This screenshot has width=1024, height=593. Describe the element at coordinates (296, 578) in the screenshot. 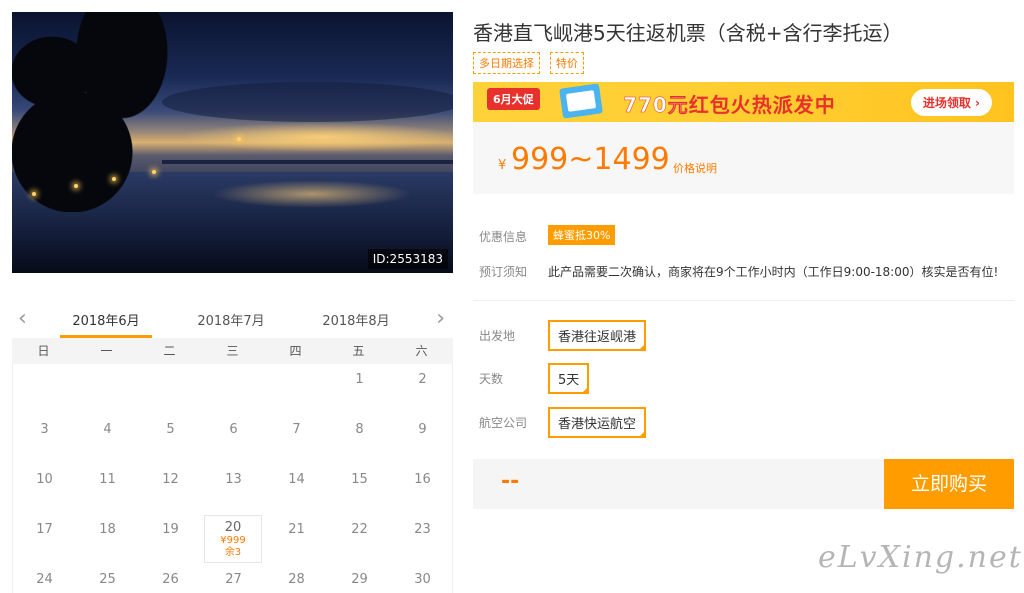

I see `calendar-day: 28` at that location.